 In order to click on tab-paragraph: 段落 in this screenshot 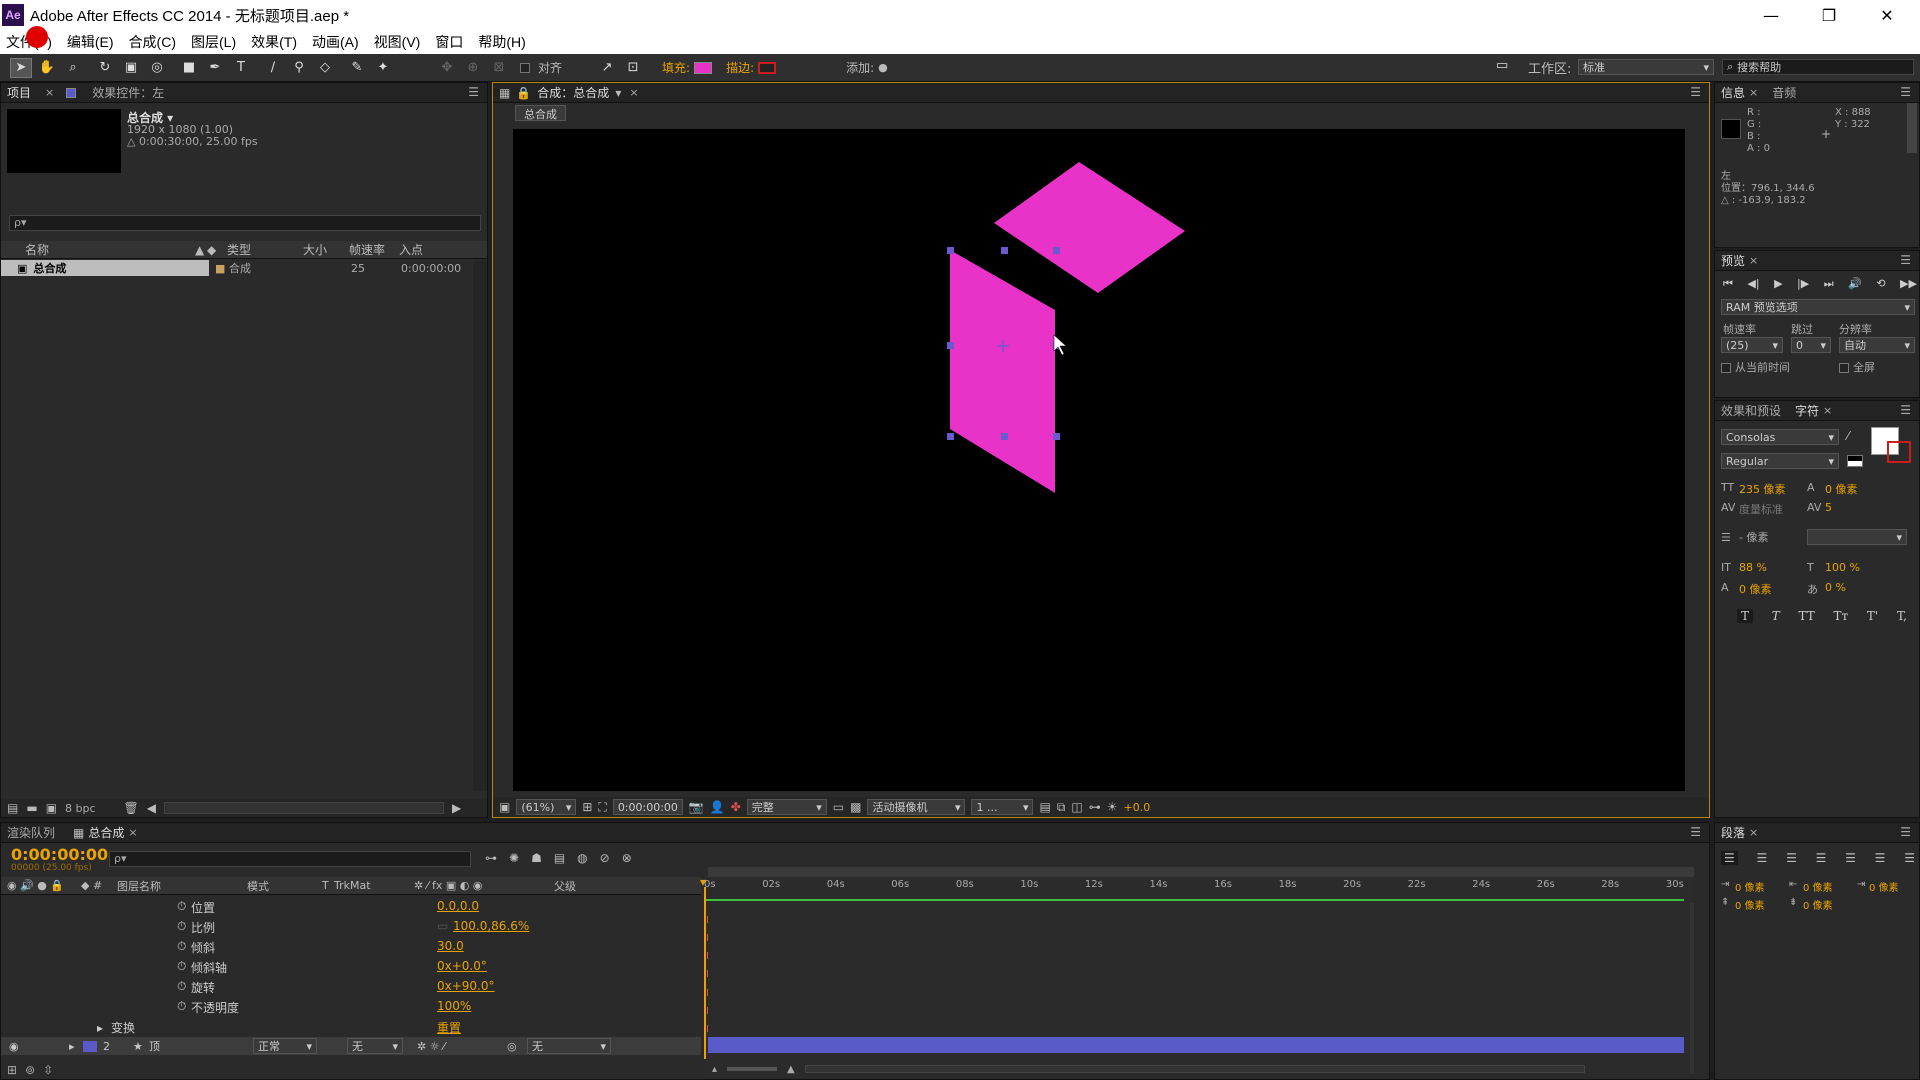, I will do `click(1733, 832)`.